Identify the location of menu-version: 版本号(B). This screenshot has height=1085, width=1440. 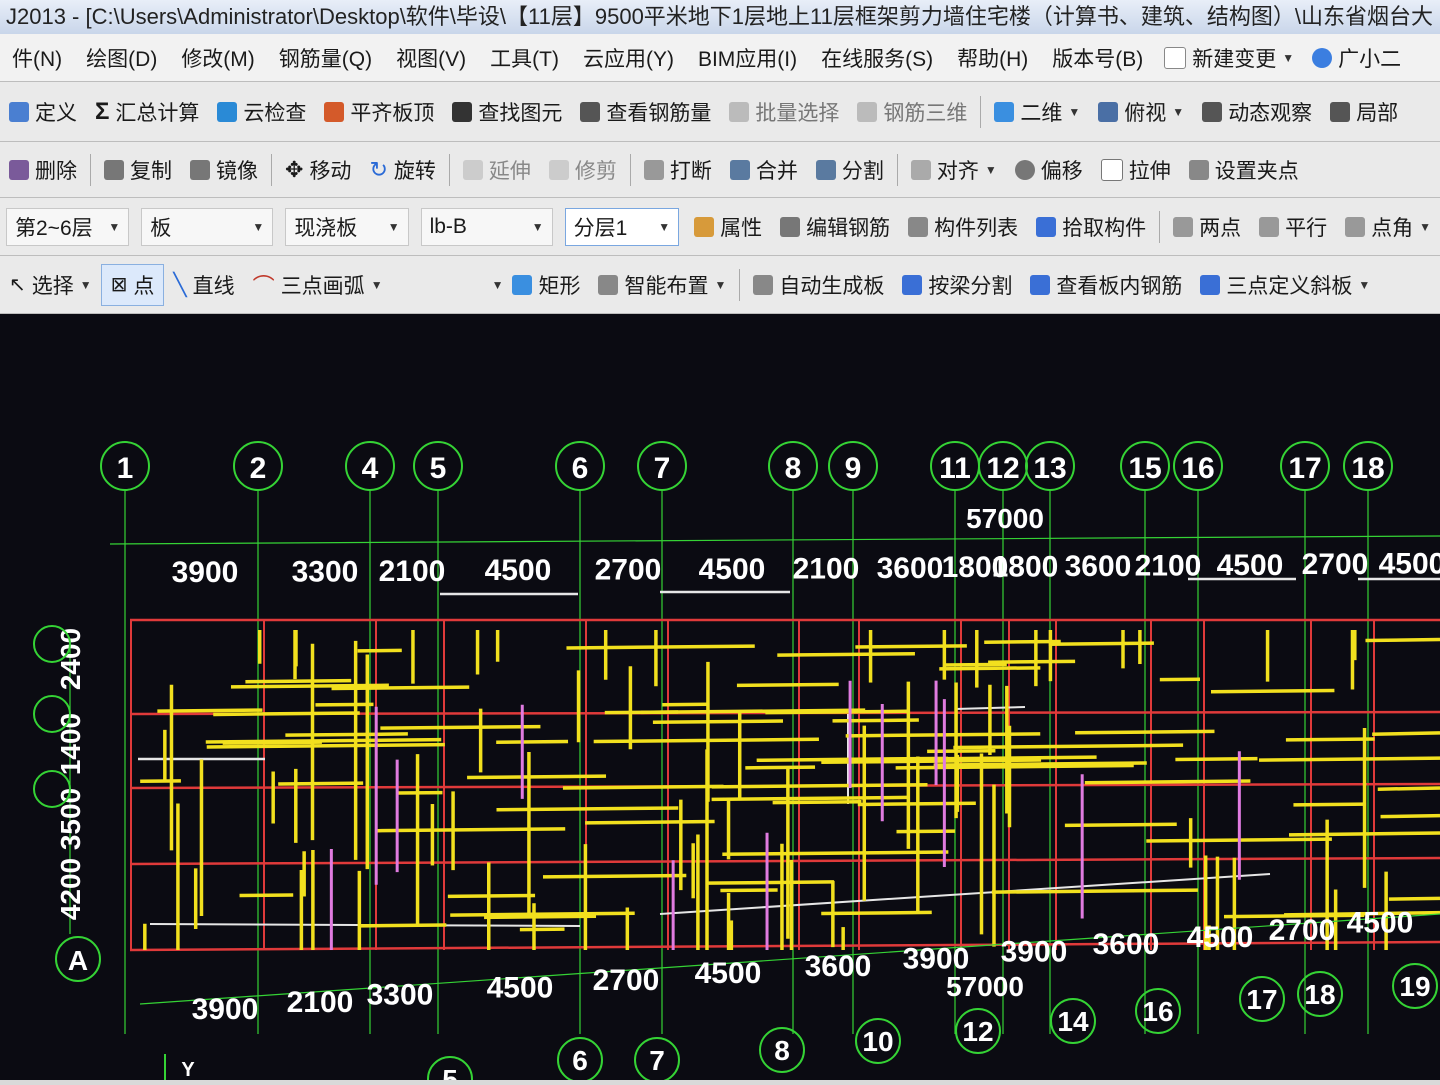
(1097, 58).